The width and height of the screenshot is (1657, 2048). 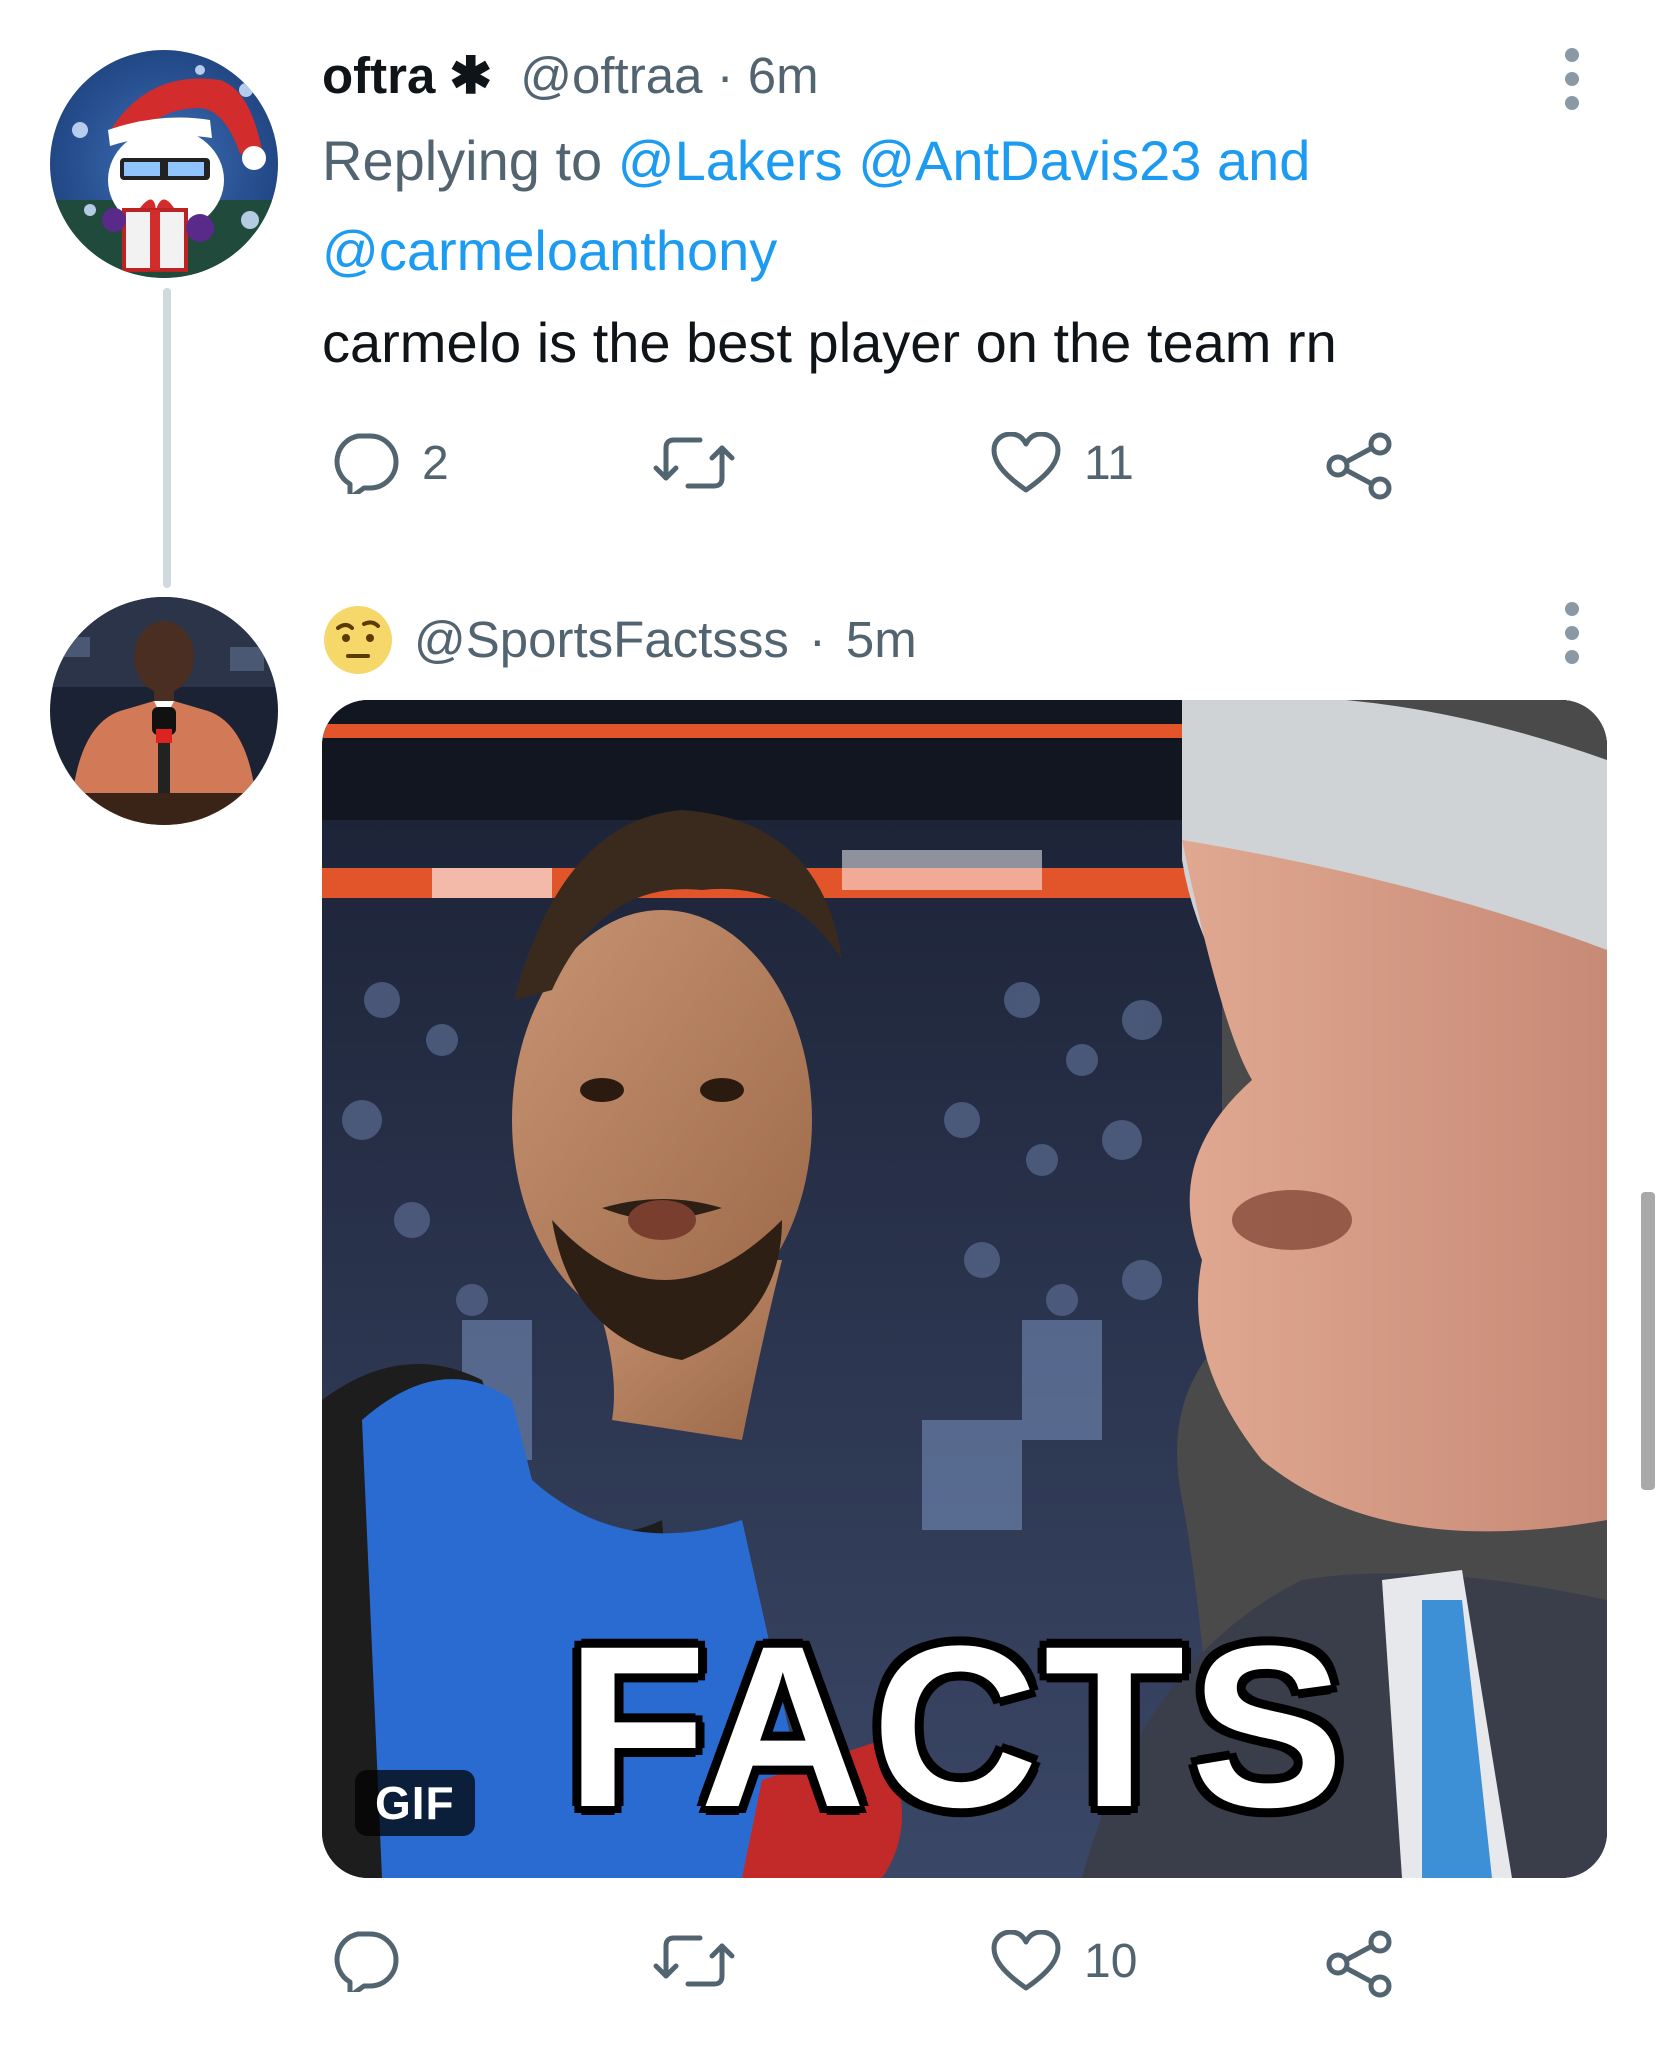 I want to click on mention-lakers: @Lakers, so click(x=730, y=160).